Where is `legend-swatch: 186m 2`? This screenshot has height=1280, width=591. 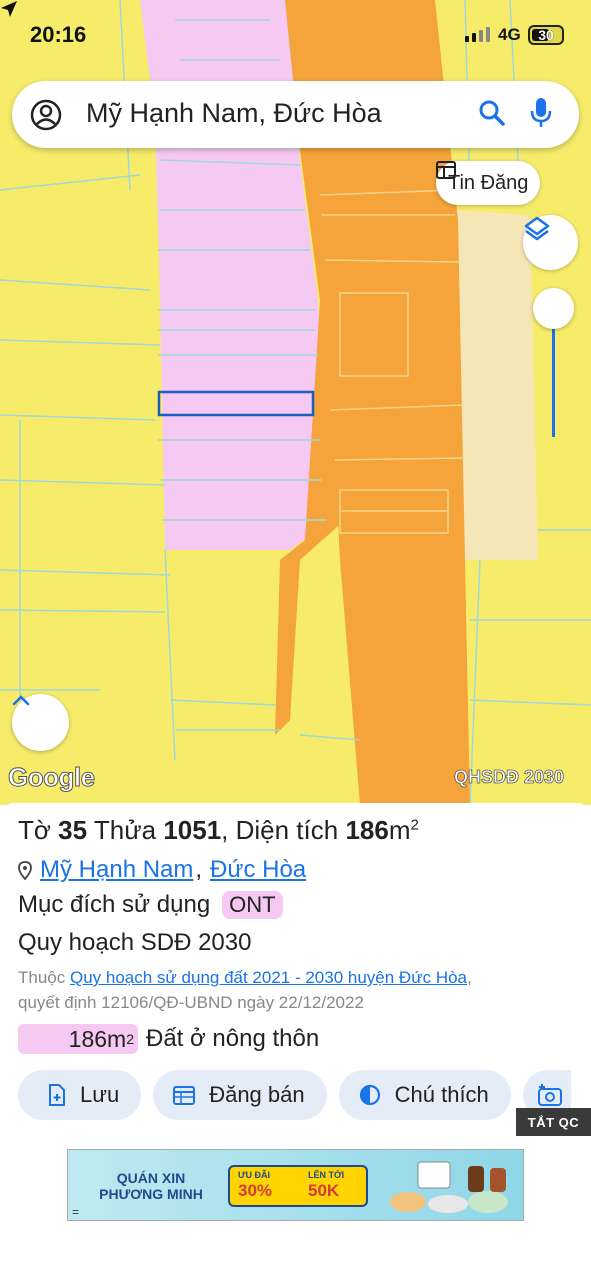 legend-swatch: 186m 2 is located at coordinates (78, 1039).